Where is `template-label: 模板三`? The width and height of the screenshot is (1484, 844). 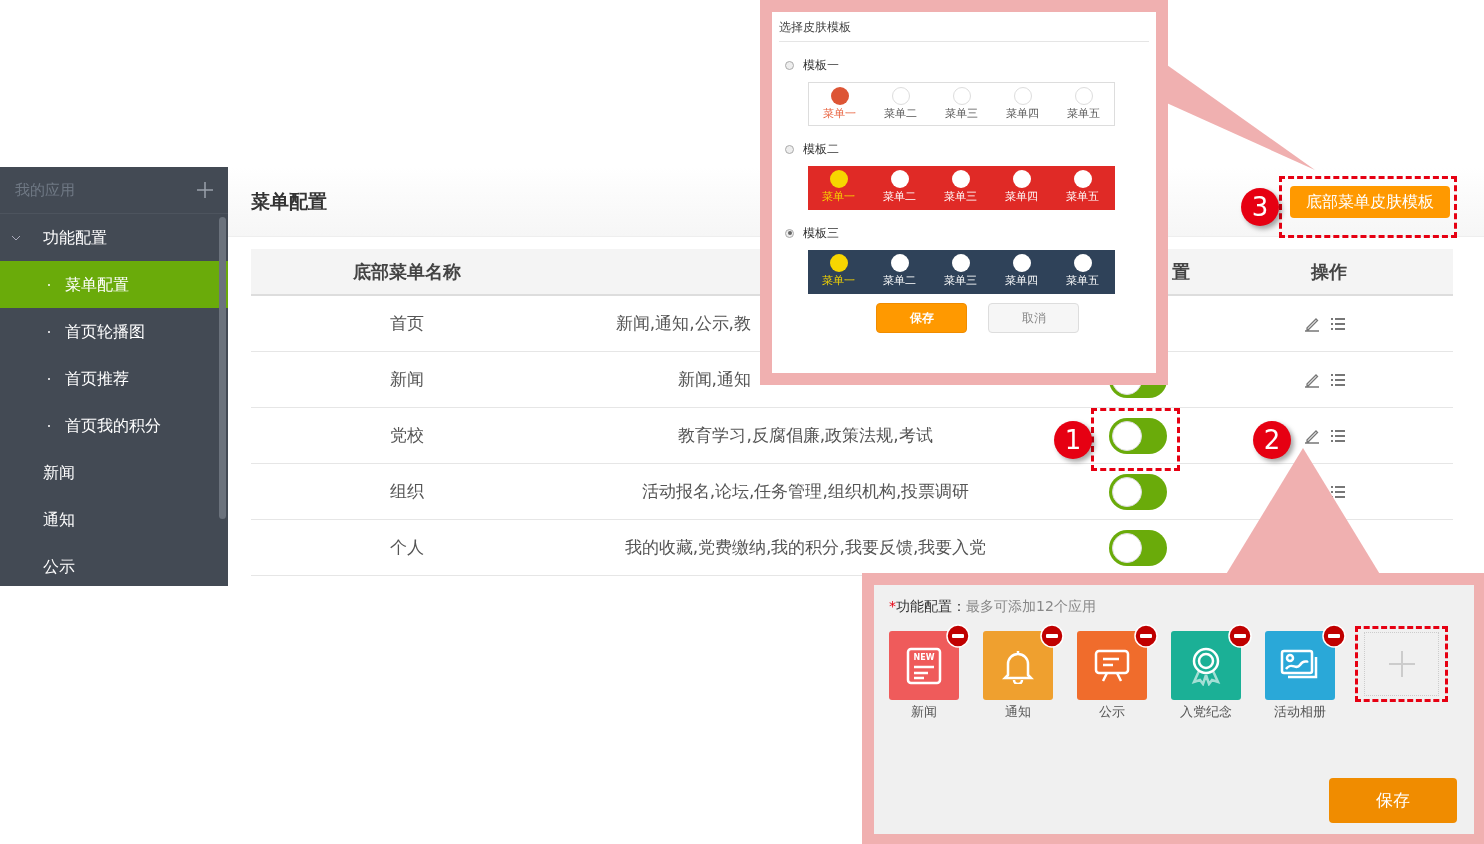 template-label: 模板三 is located at coordinates (821, 233).